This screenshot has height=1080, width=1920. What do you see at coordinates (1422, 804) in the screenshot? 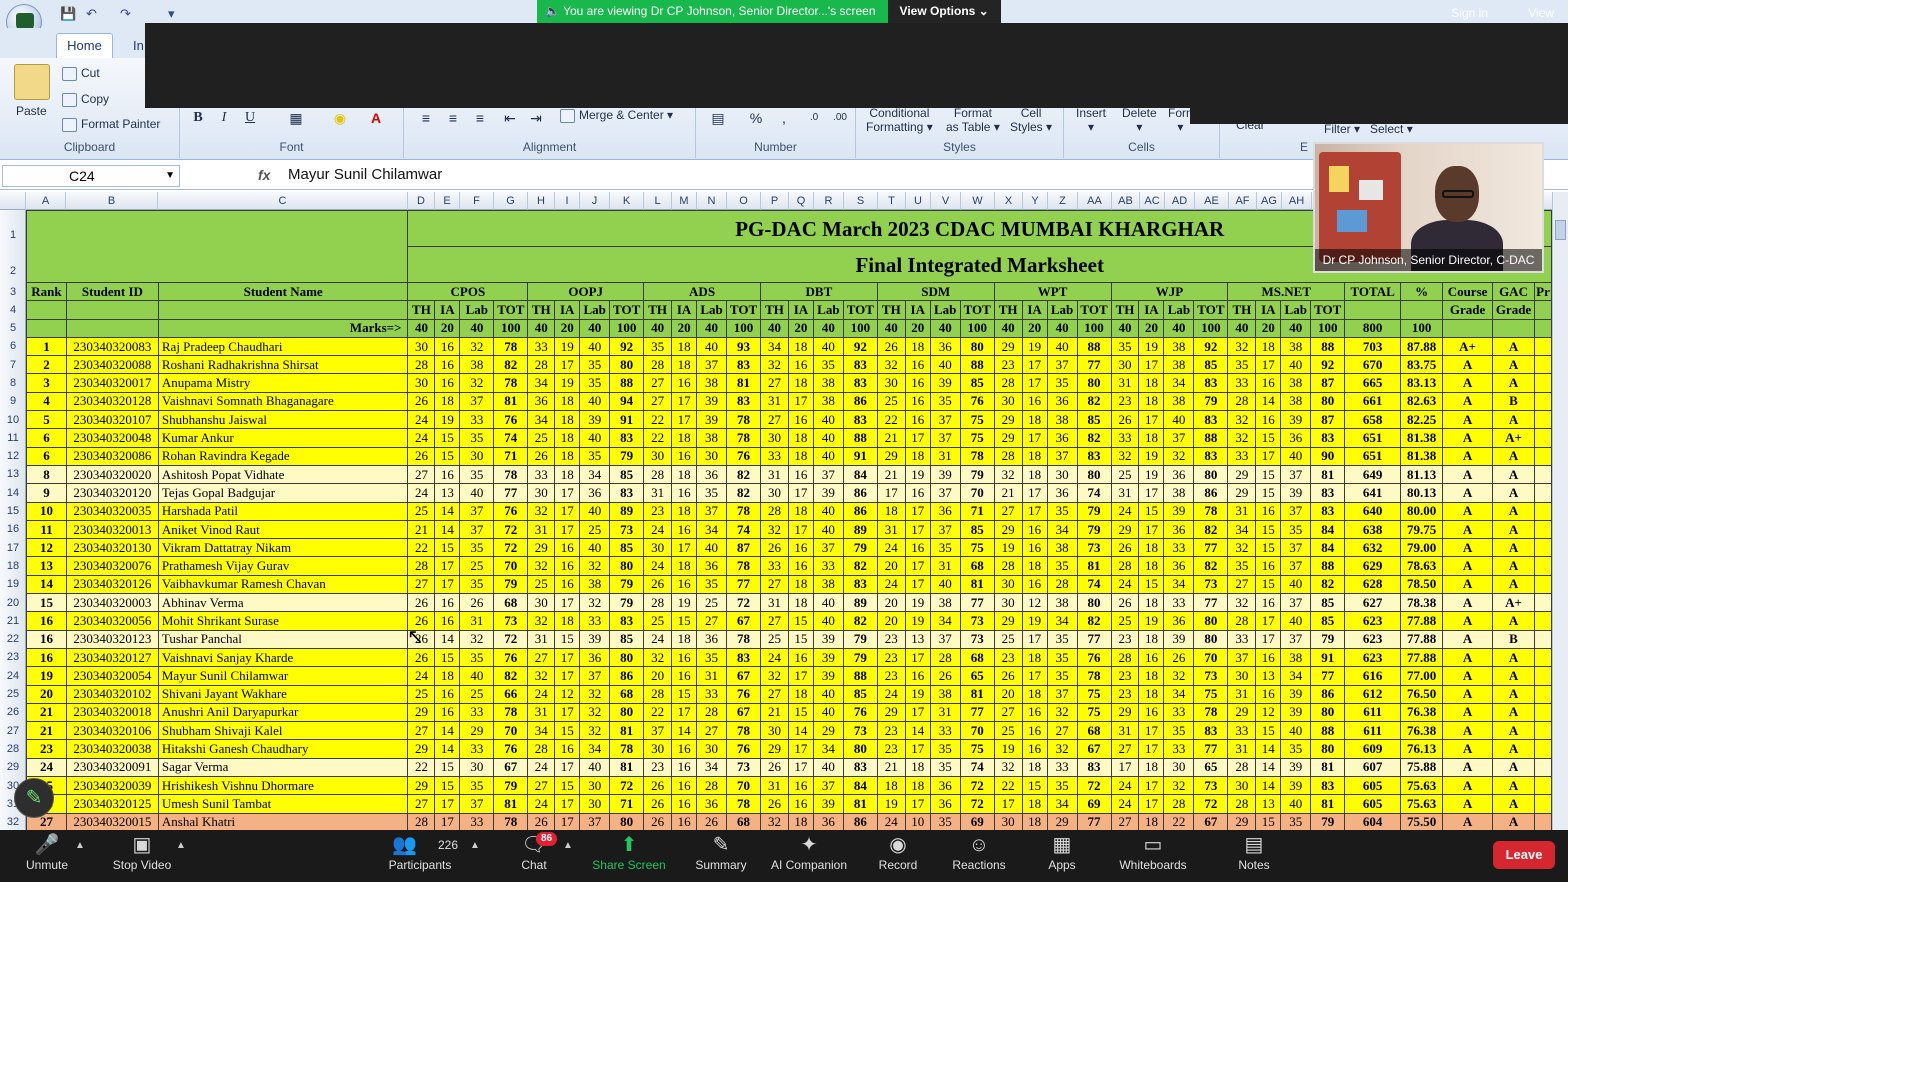
I see `percent-cell: 75.63` at bounding box center [1422, 804].